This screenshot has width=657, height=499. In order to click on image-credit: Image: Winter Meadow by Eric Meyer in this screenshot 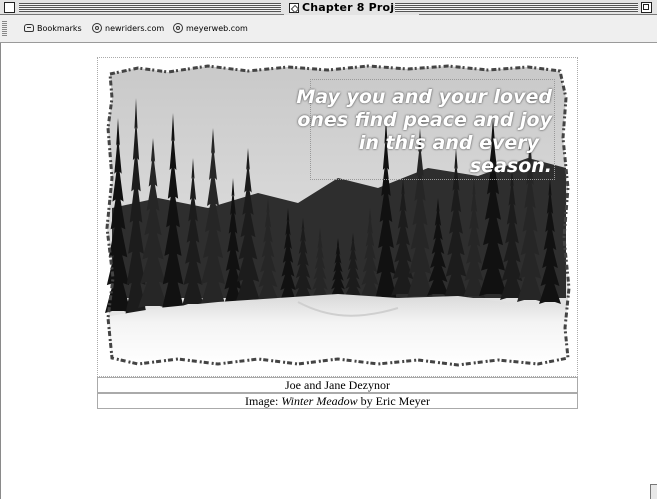, I will do `click(337, 401)`.